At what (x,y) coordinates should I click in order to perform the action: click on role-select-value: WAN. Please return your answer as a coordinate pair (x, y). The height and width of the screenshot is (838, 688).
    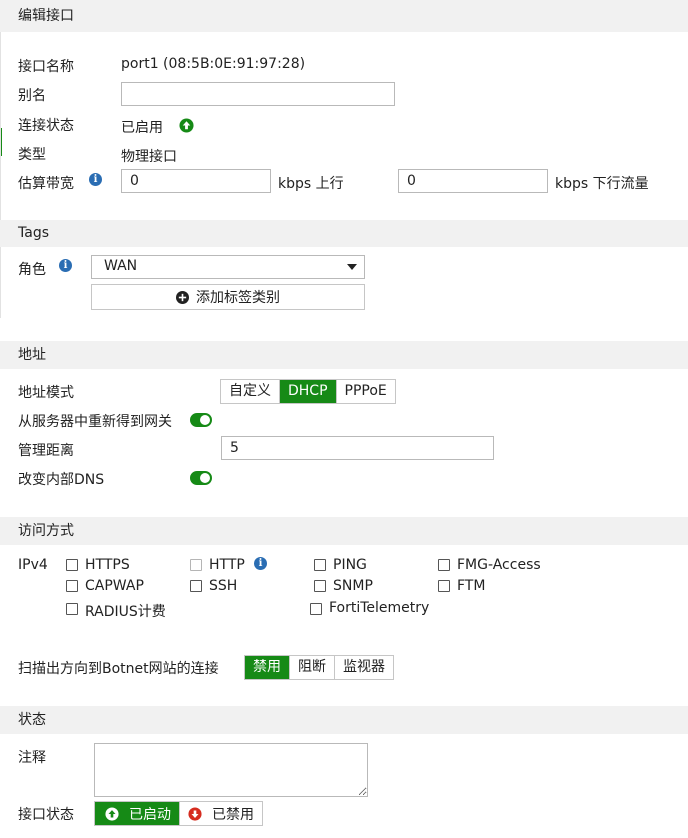
    Looking at the image, I should click on (121, 266).